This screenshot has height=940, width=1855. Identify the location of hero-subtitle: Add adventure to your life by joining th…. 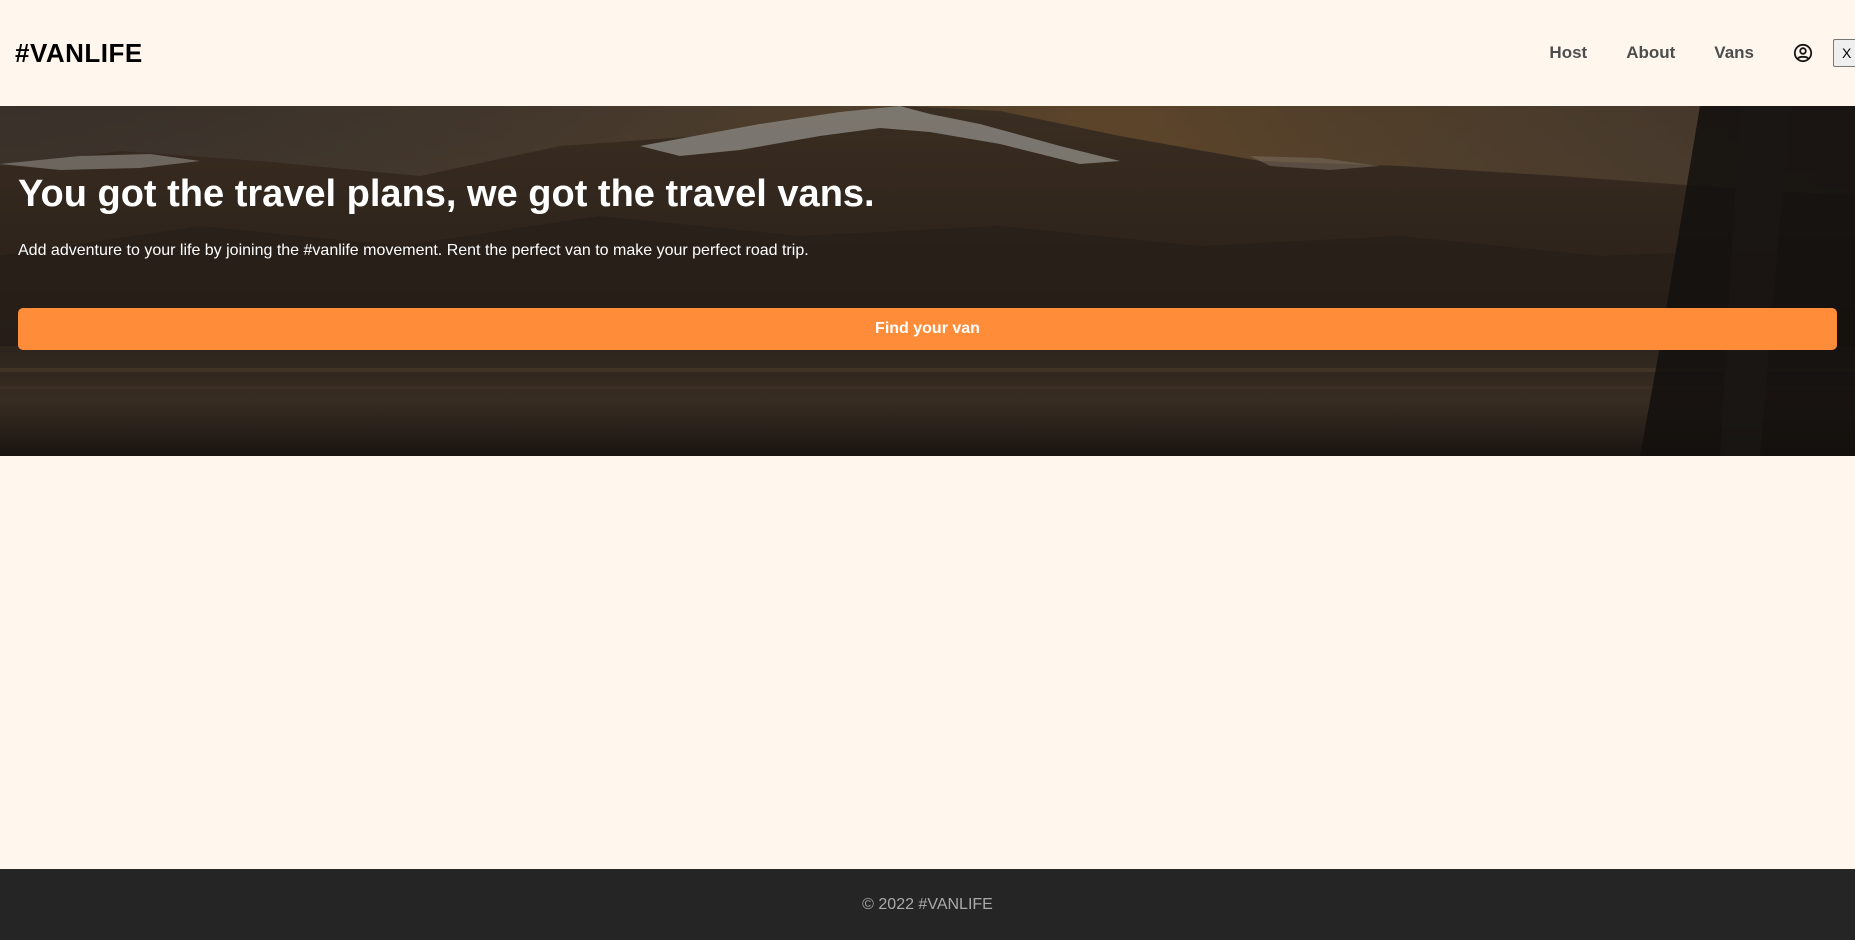
(413, 250).